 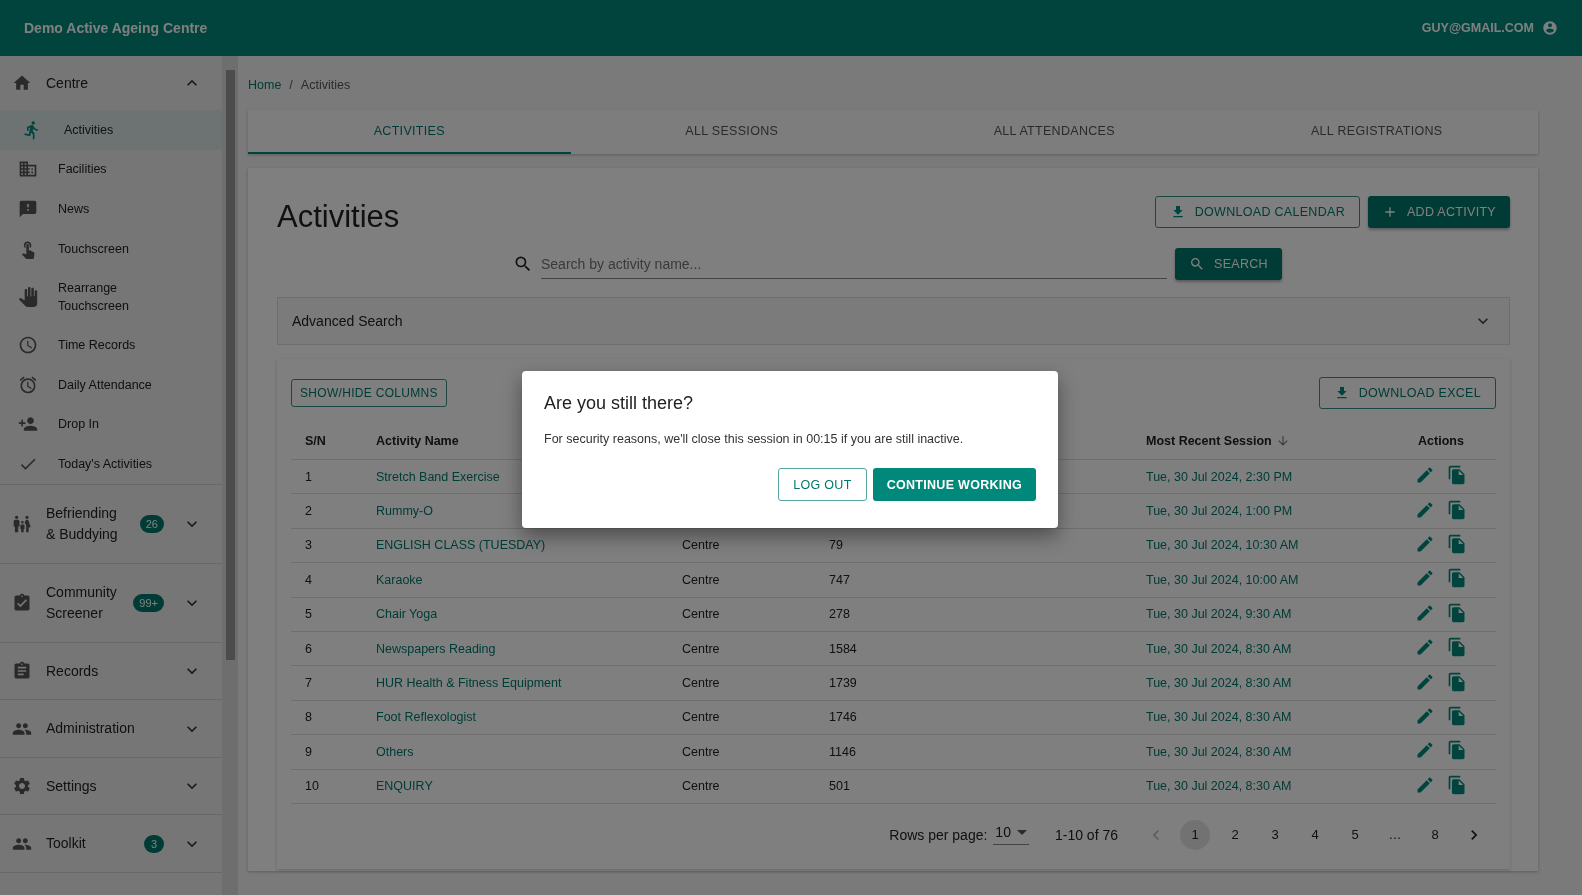 I want to click on rows-per-page-select: 10, so click(x=1011, y=835).